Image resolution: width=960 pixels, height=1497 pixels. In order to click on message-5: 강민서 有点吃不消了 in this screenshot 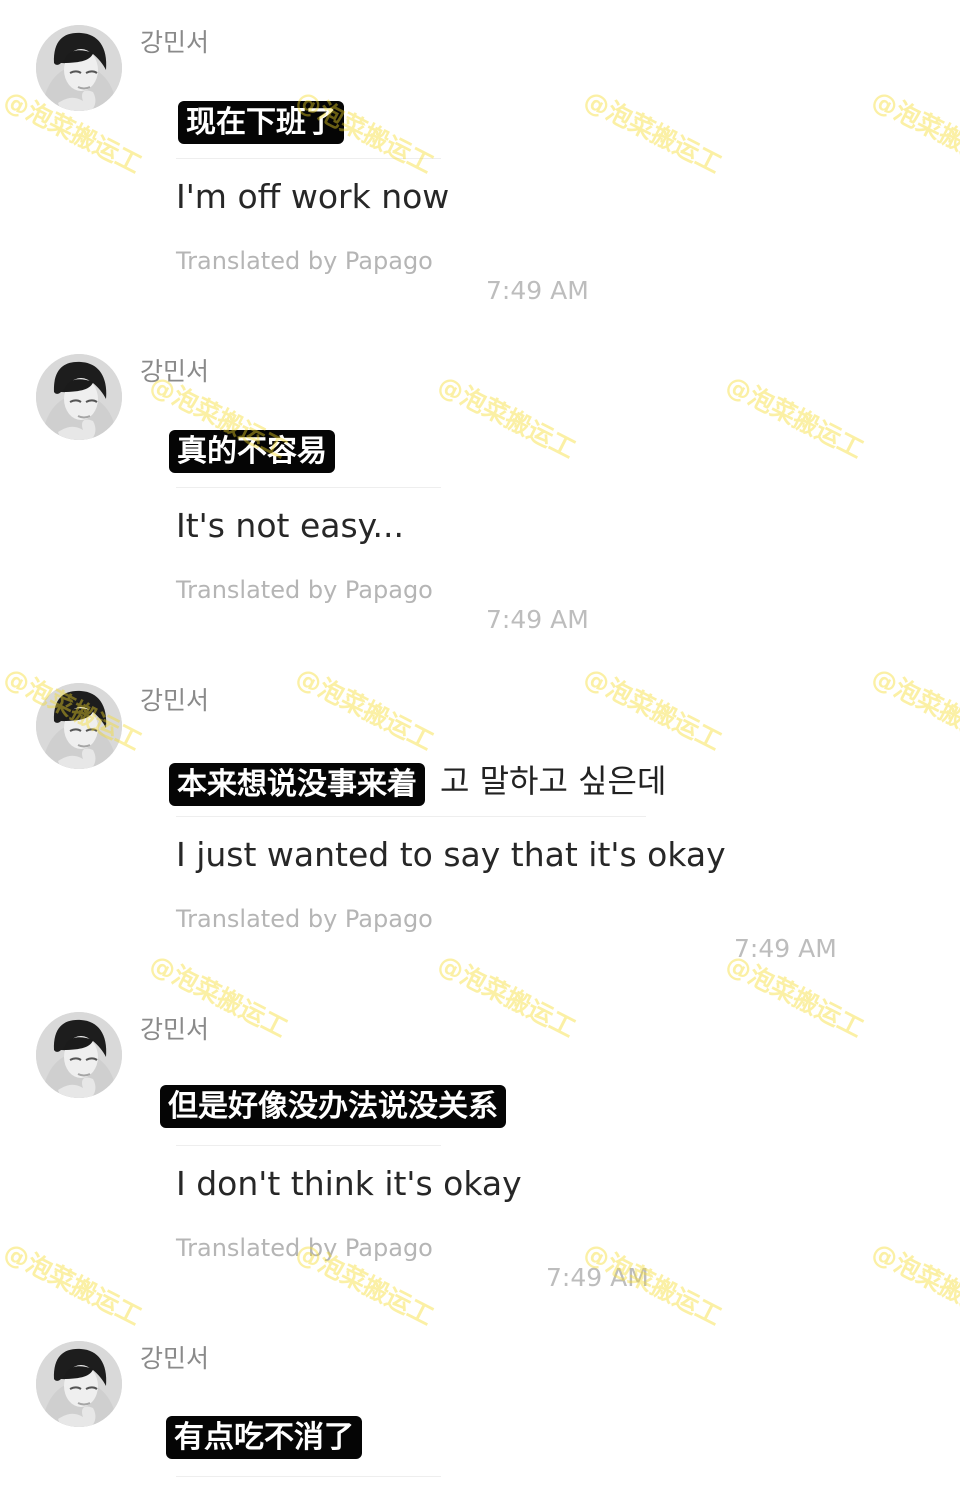, I will do `click(480, 1406)`.